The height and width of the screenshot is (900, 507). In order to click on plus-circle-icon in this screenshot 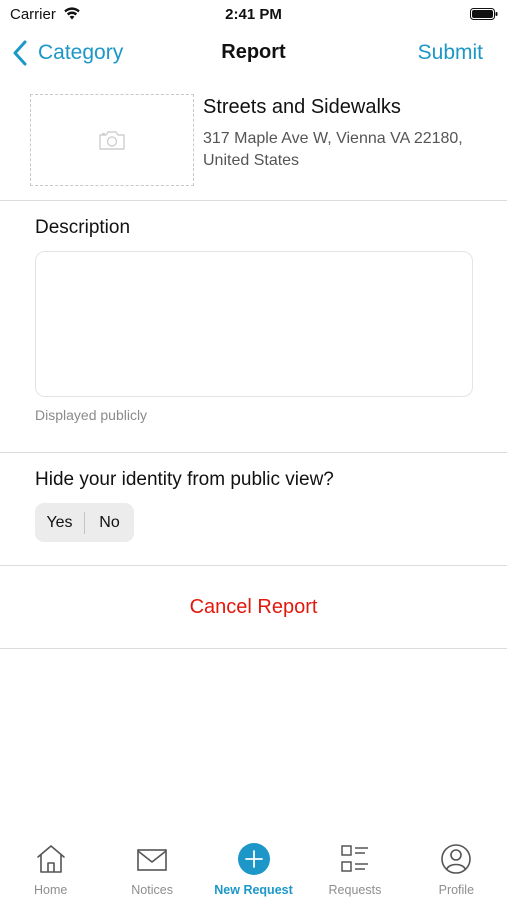, I will do `click(253, 859)`.